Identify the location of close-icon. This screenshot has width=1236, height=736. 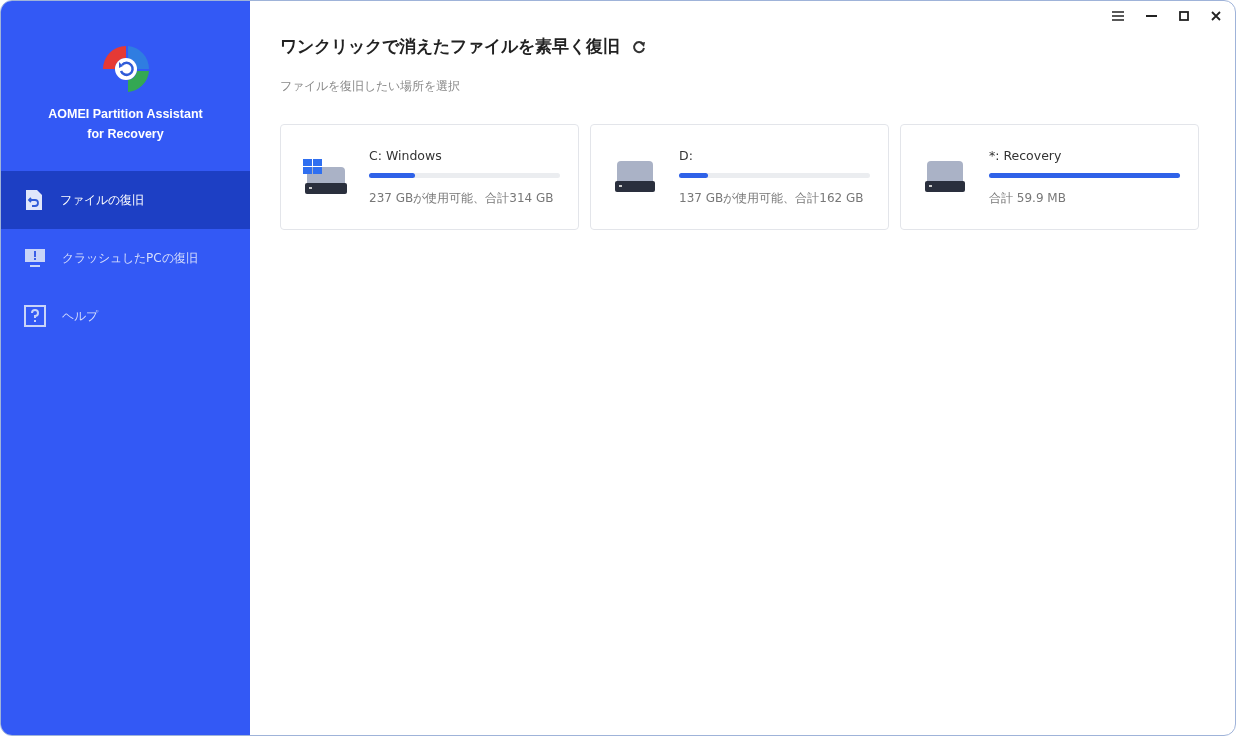
(1216, 16).